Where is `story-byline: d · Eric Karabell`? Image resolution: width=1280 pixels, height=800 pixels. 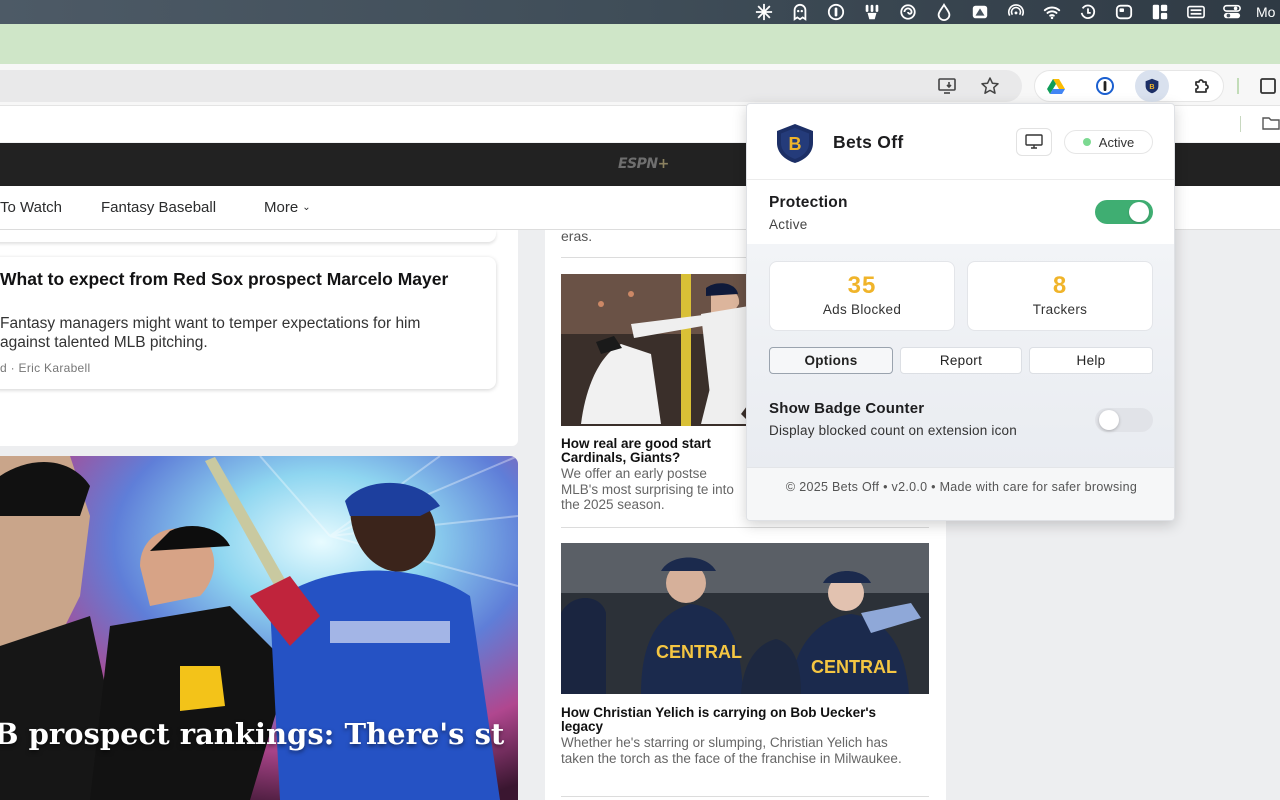 story-byline: d · Eric Karabell is located at coordinates (45, 368).